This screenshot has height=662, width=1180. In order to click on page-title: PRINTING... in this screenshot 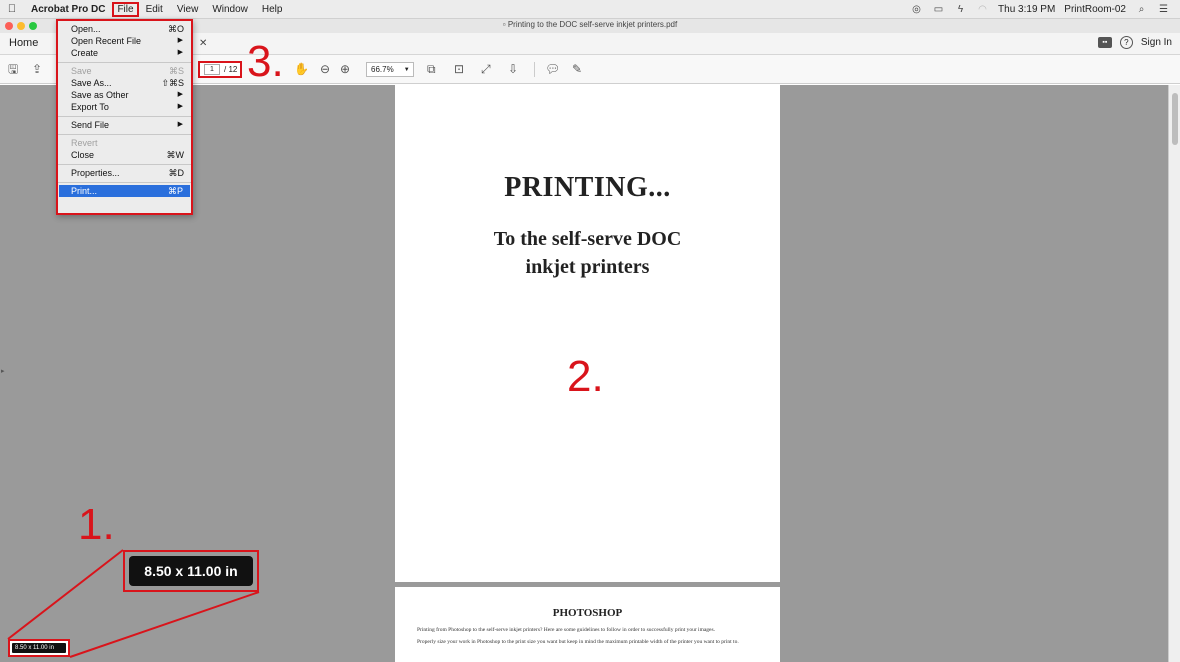, I will do `click(587, 187)`.